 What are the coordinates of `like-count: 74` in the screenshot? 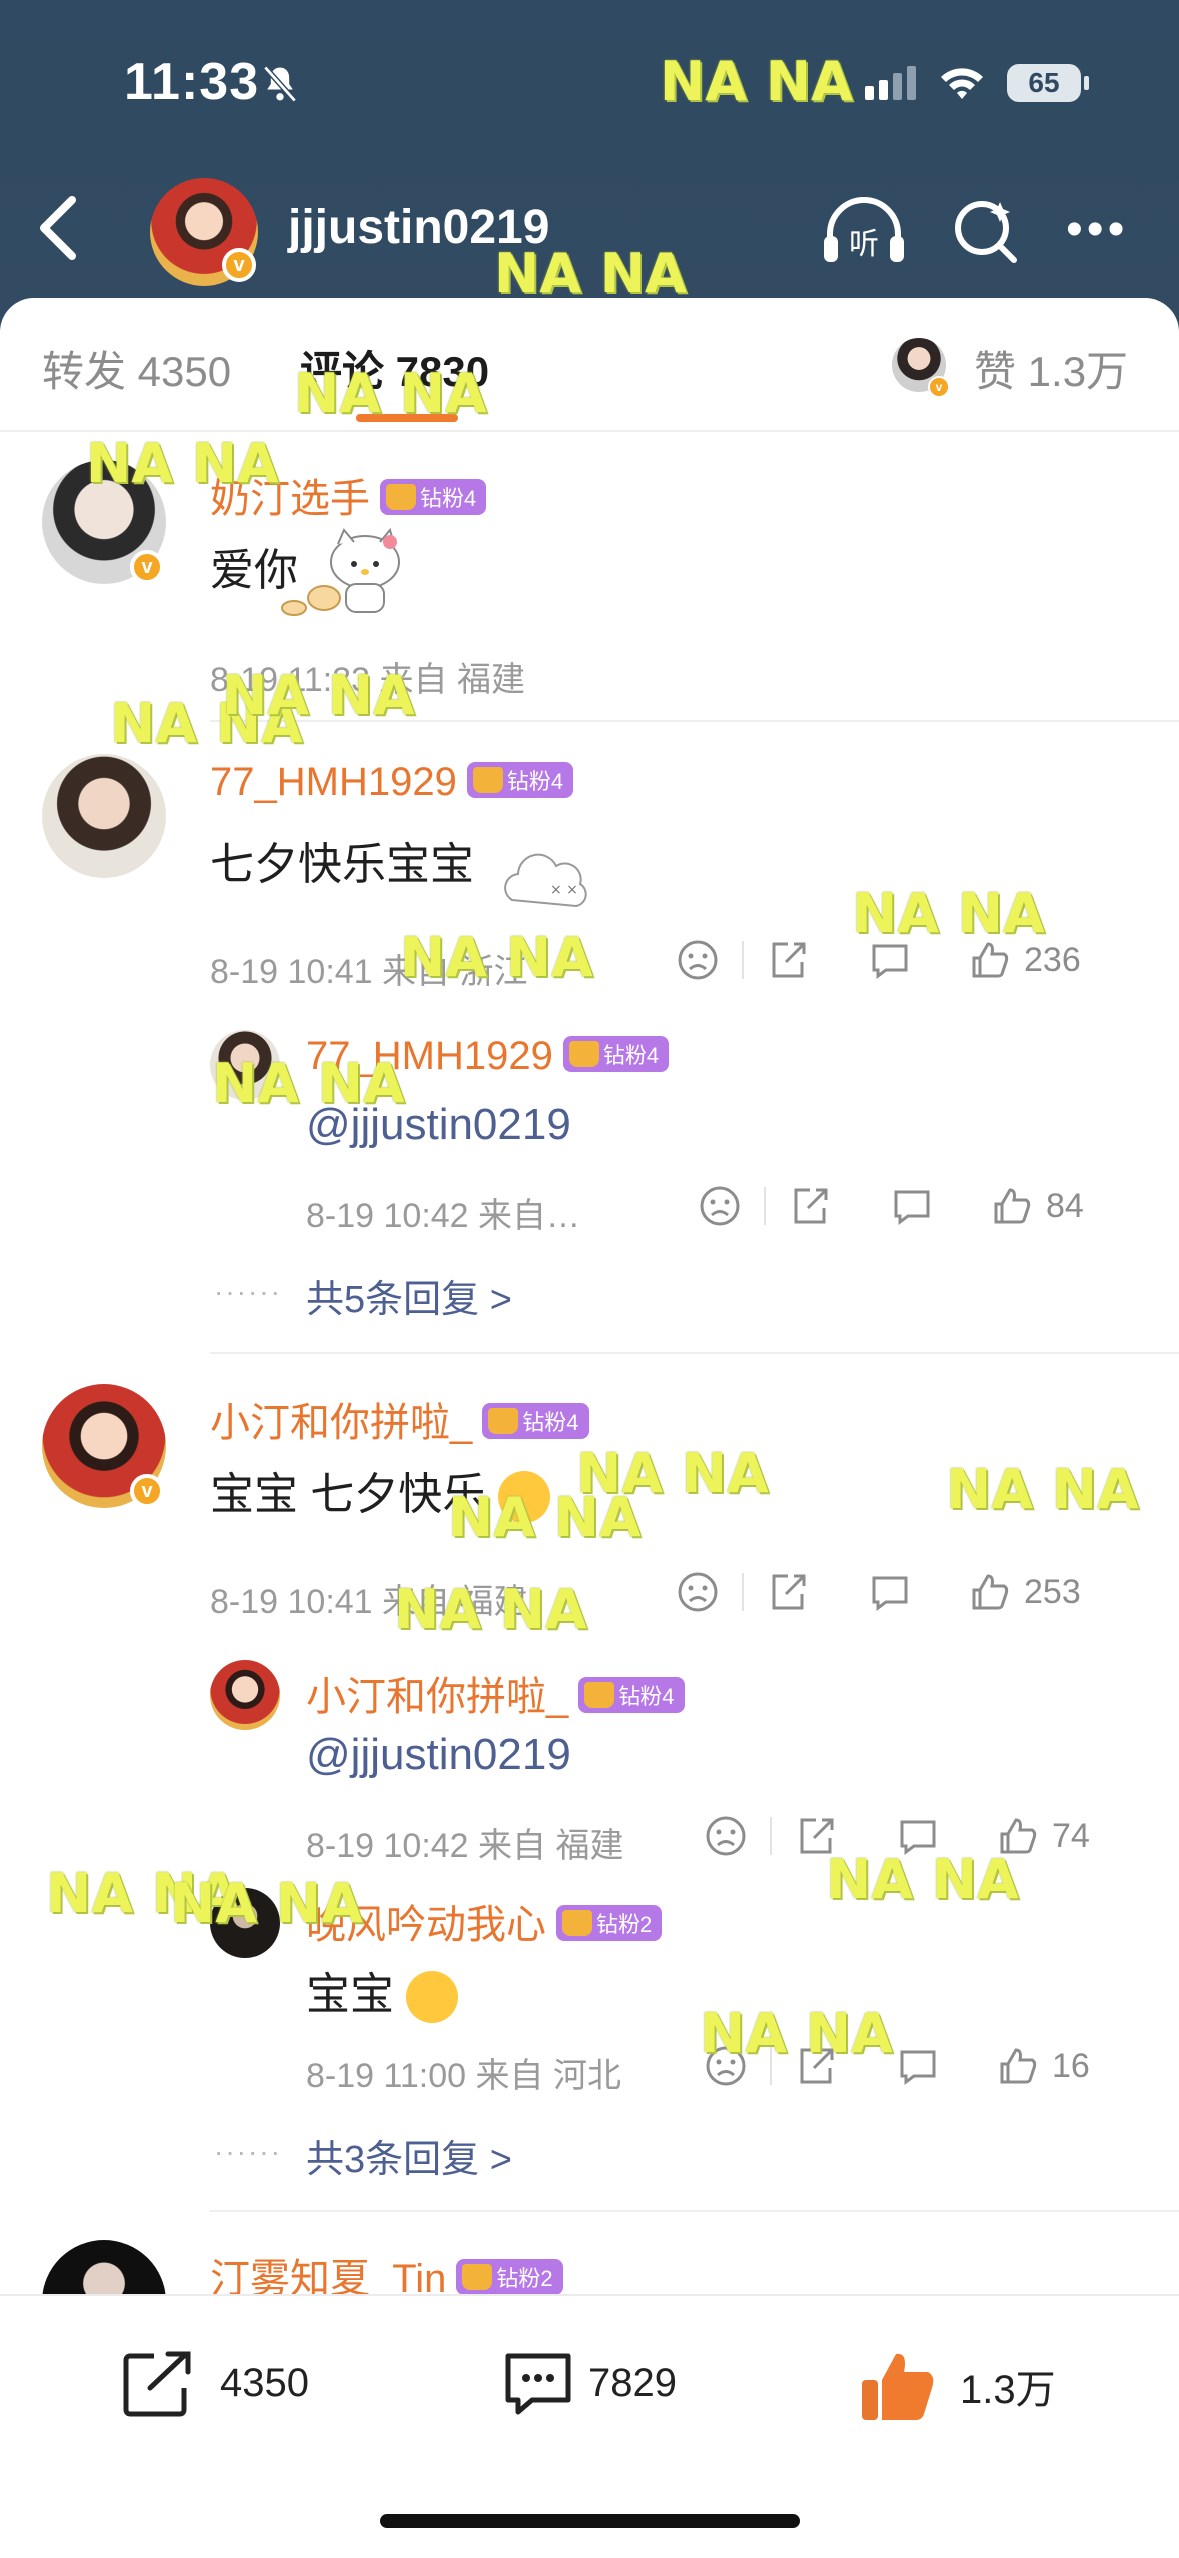 It's located at (1071, 1835).